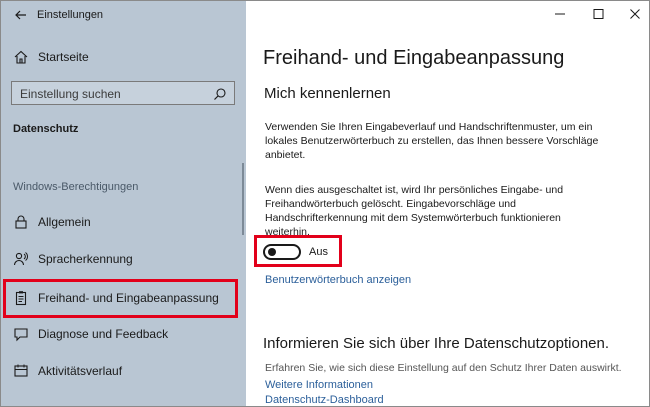 The image size is (650, 407). What do you see at coordinates (285, 155) in the screenshot?
I see `text-line: anbietet.` at bounding box center [285, 155].